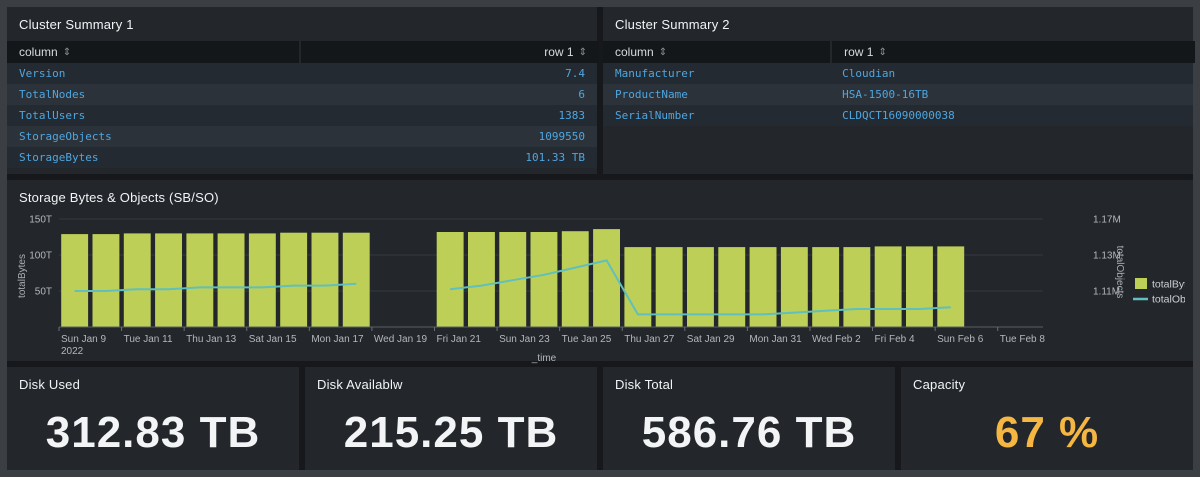  I want to click on cell-key: SerialNumber, so click(716, 115).